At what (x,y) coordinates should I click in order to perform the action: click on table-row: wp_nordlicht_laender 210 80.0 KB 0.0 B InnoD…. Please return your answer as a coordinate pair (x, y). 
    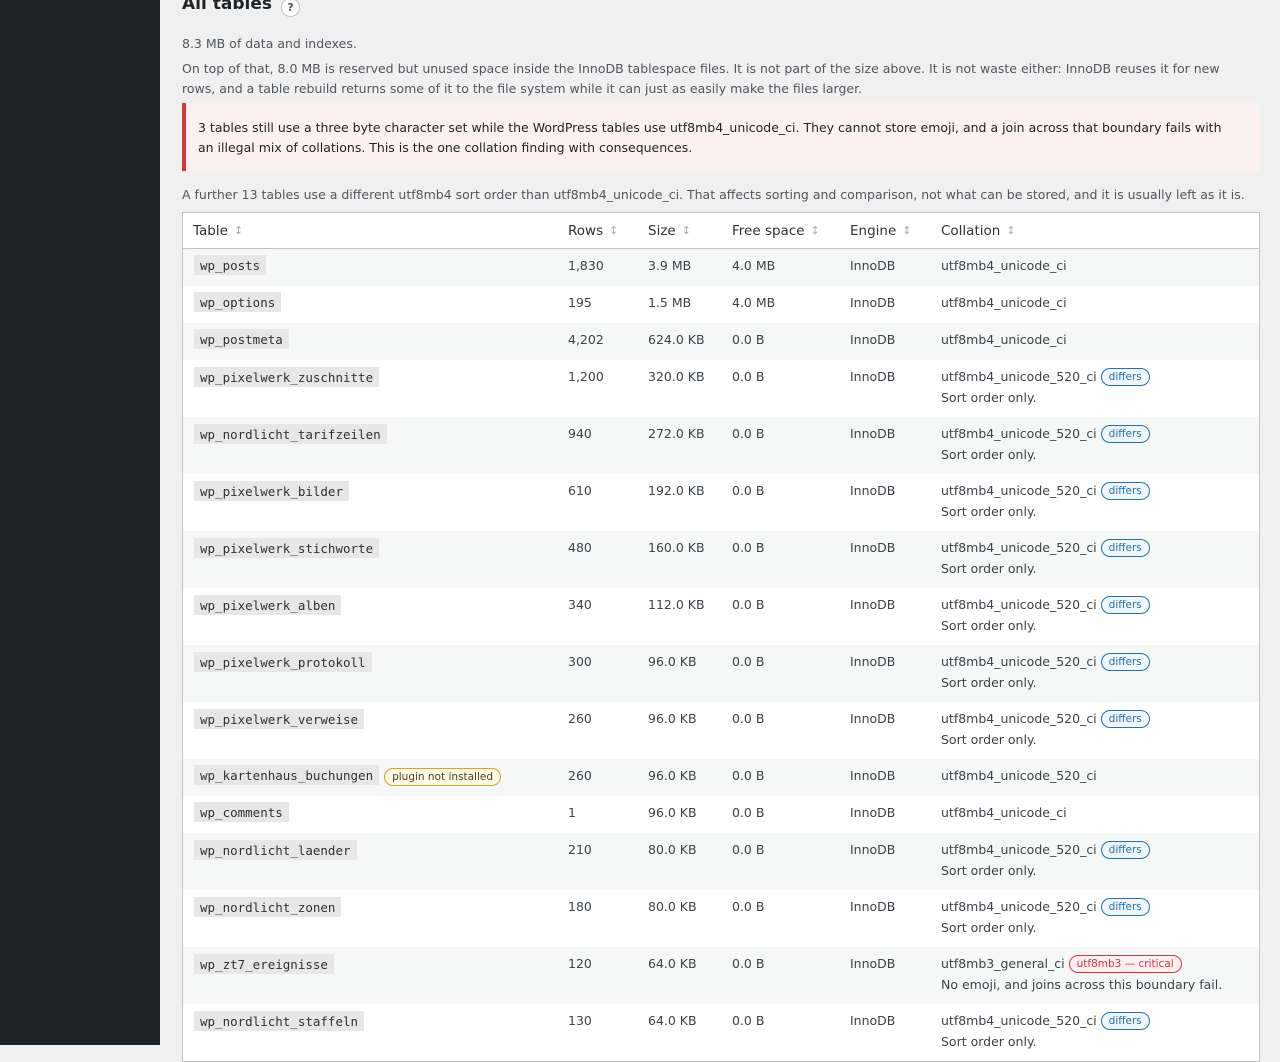
    Looking at the image, I should click on (721, 861).